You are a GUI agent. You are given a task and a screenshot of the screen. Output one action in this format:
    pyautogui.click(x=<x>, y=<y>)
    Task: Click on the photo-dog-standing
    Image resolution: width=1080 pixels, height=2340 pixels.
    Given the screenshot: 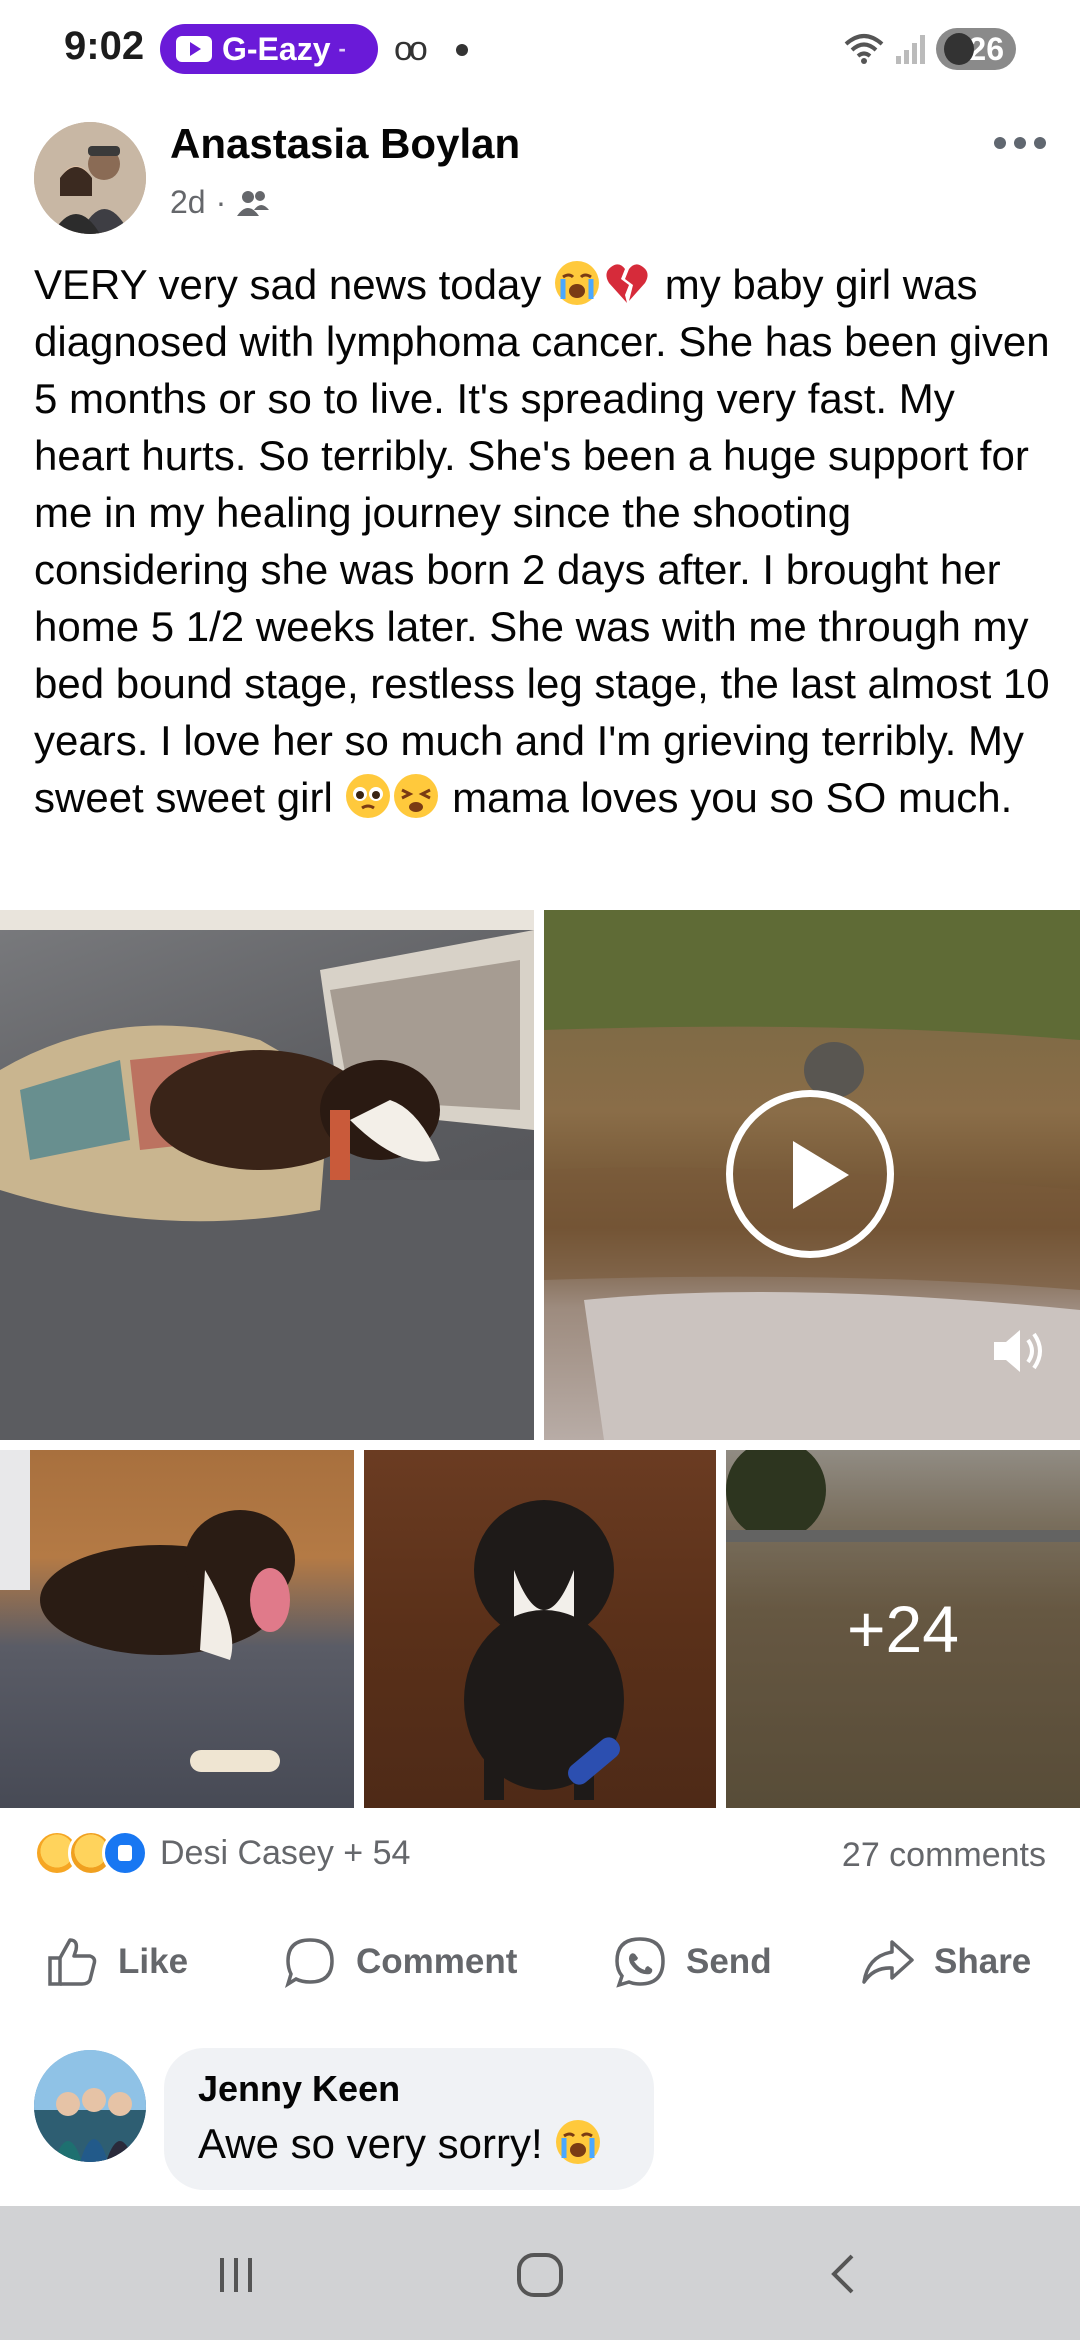 What is the action you would take?
    pyautogui.click(x=540, y=1629)
    